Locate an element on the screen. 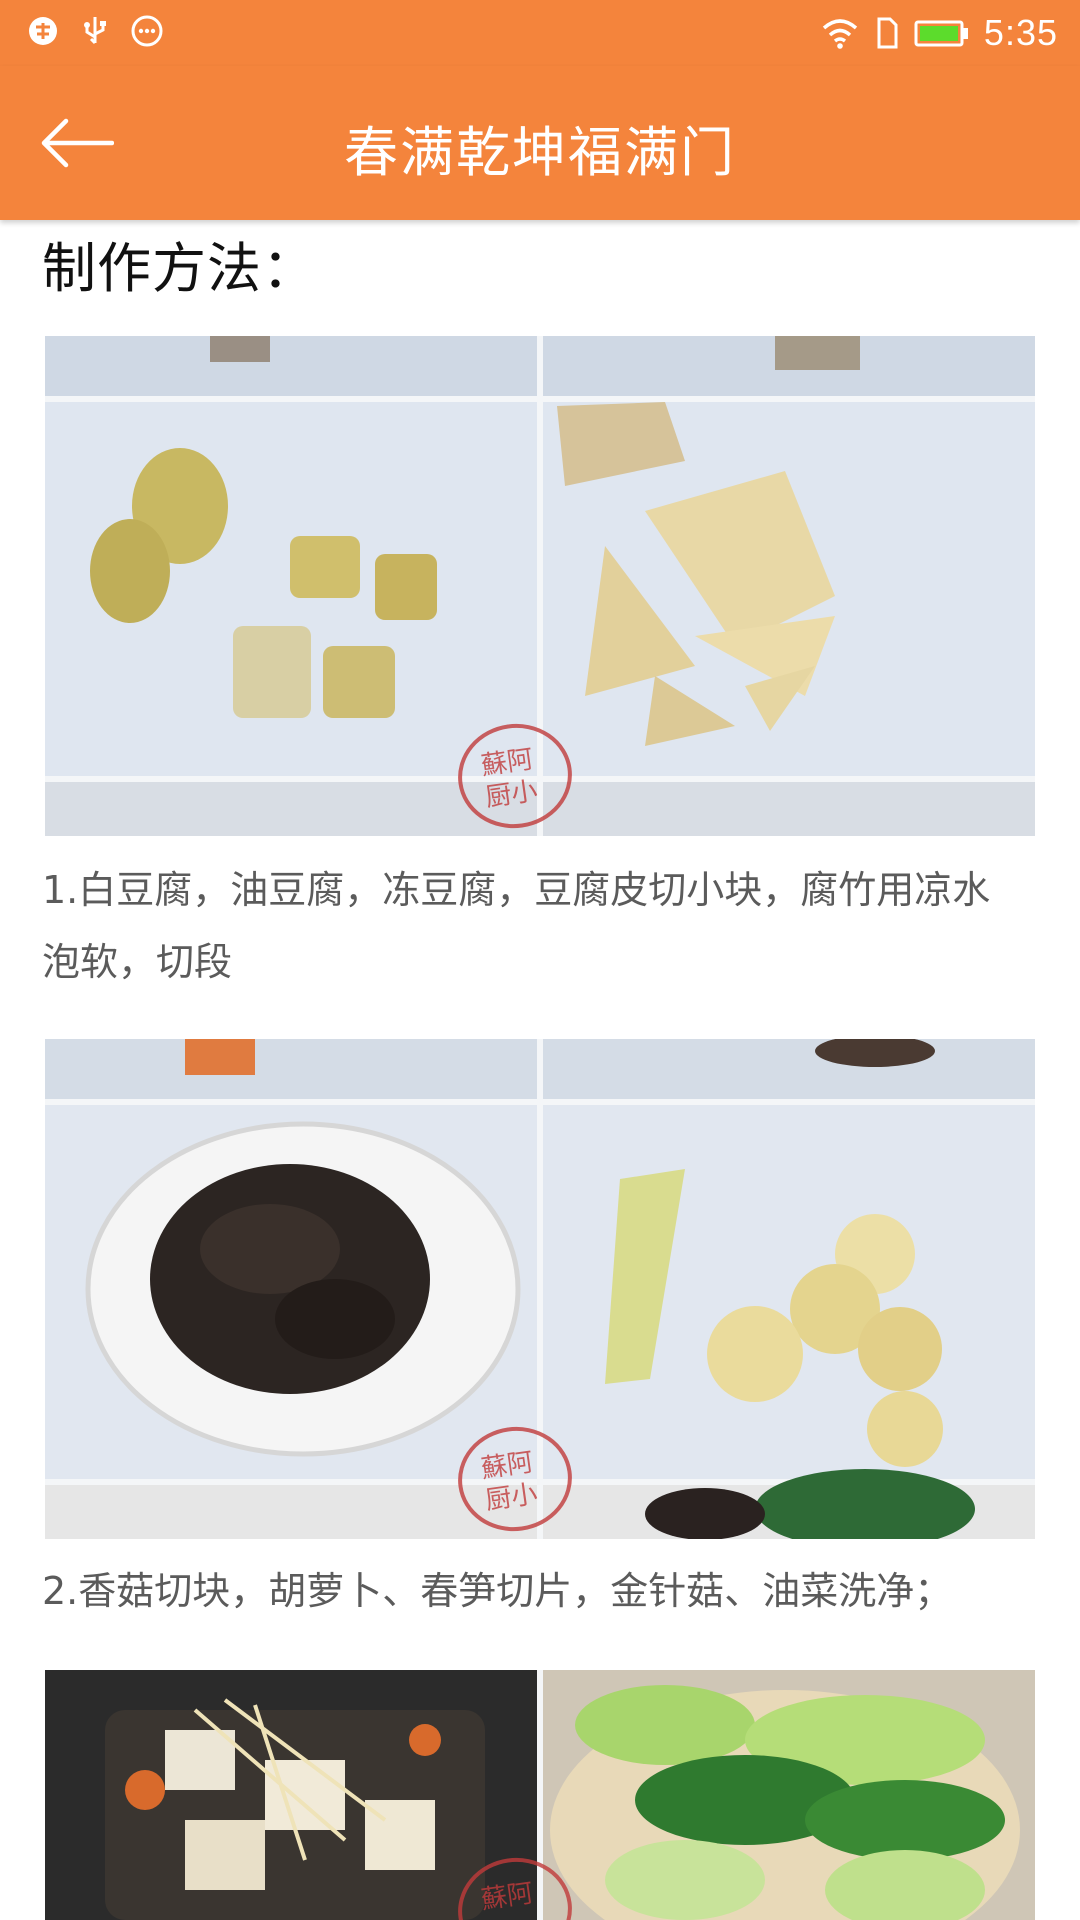  battery-icon is located at coordinates (941, 33).